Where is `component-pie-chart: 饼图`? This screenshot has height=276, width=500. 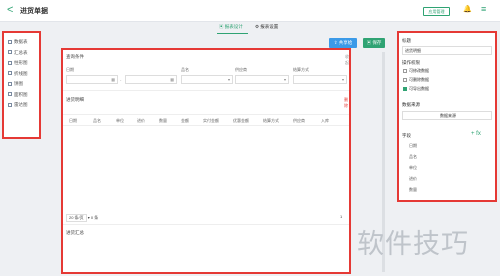
component-pie-chart: 饼图 is located at coordinates (21, 84).